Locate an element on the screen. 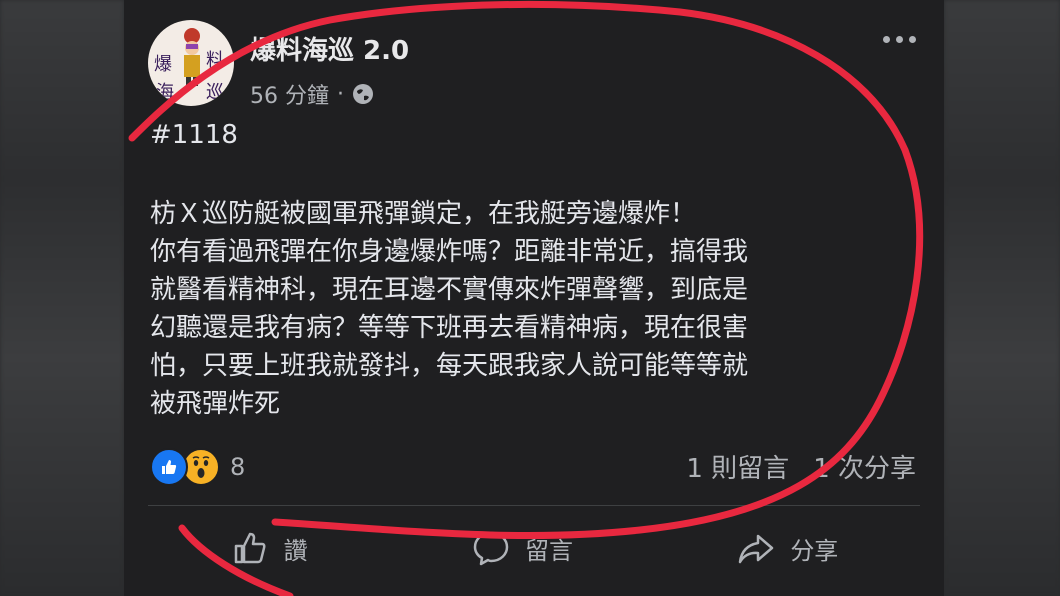 Image resolution: width=1060 pixels, height=596 pixels. post-line: 幻聽還是我有病？等等下班再去看精神病，現在很害 is located at coordinates (449, 328).